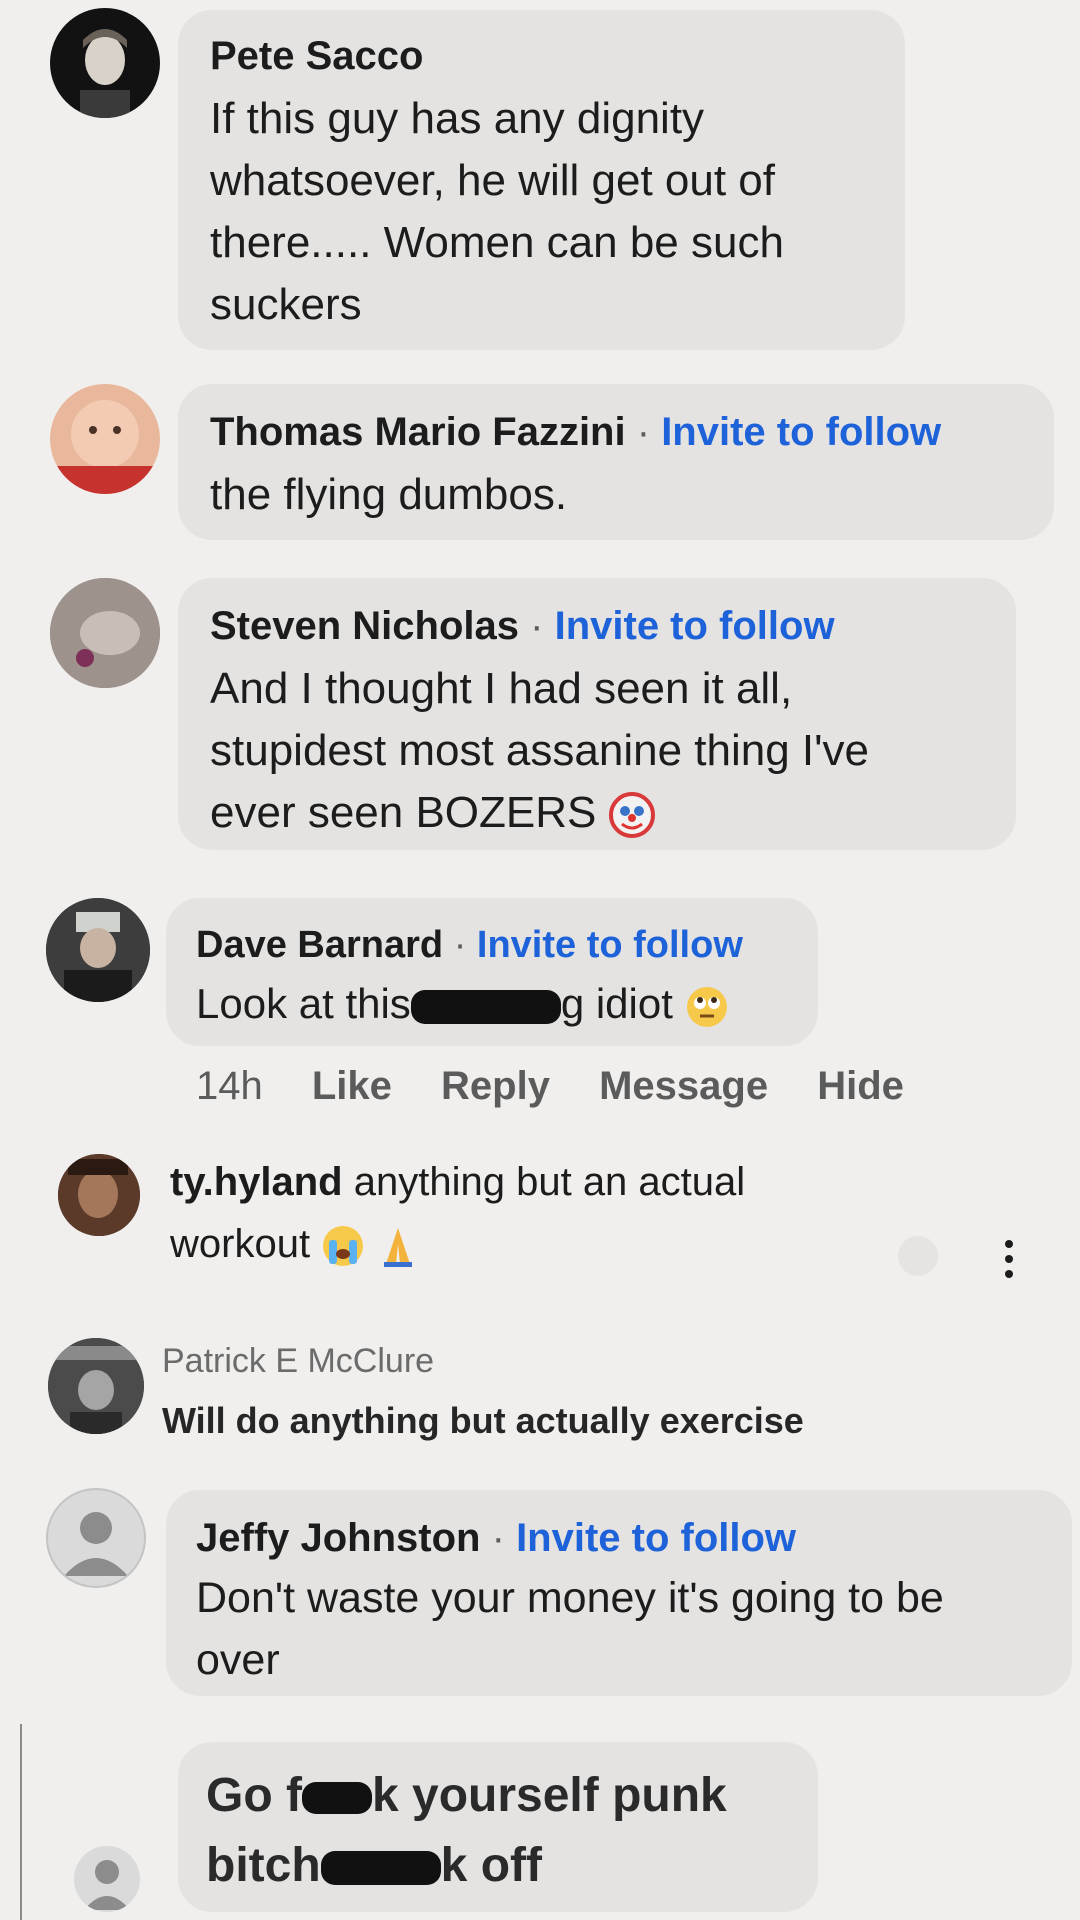  Describe the element at coordinates (491, 1865) in the screenshot. I see `comment-text-span: k off` at that location.